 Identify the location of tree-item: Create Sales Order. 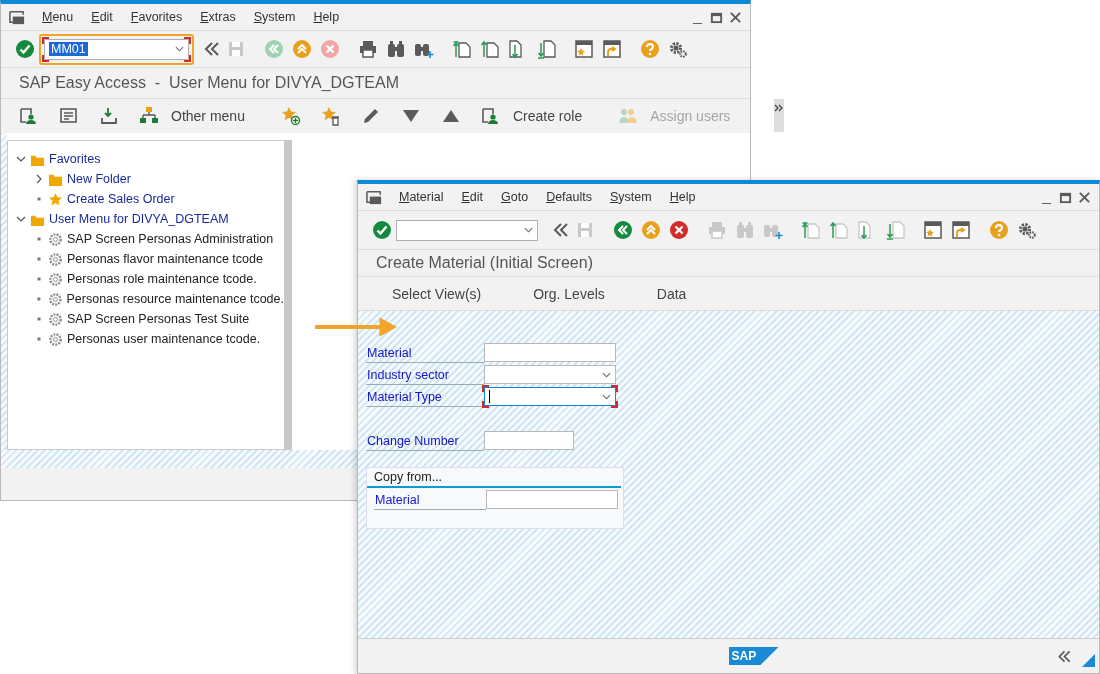
(121, 199).